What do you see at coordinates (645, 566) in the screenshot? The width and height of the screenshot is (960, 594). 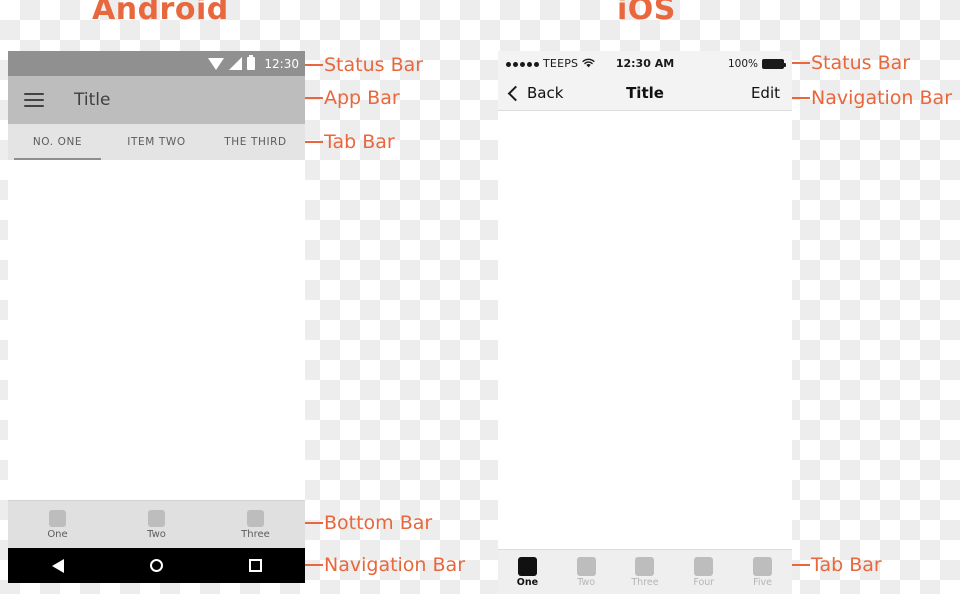 I see `ios-tab-item-3-icon` at bounding box center [645, 566].